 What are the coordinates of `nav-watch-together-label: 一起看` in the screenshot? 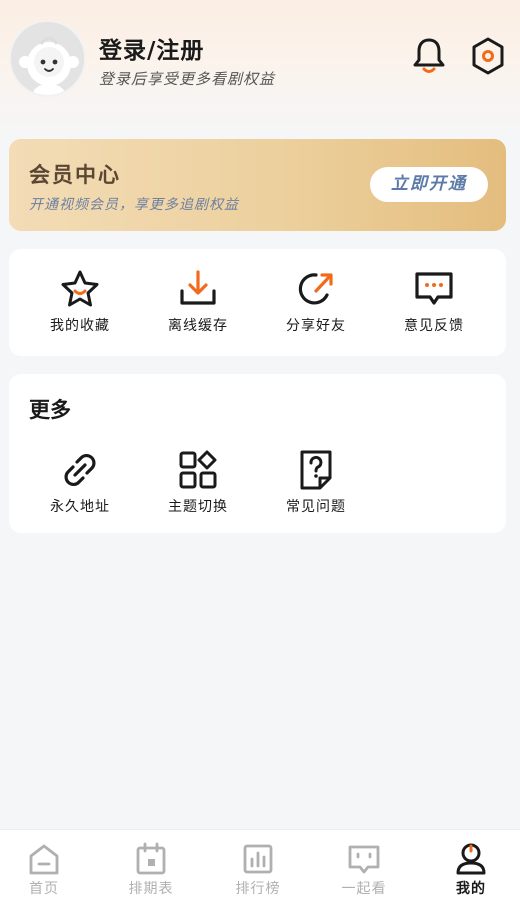 It's located at (364, 889).